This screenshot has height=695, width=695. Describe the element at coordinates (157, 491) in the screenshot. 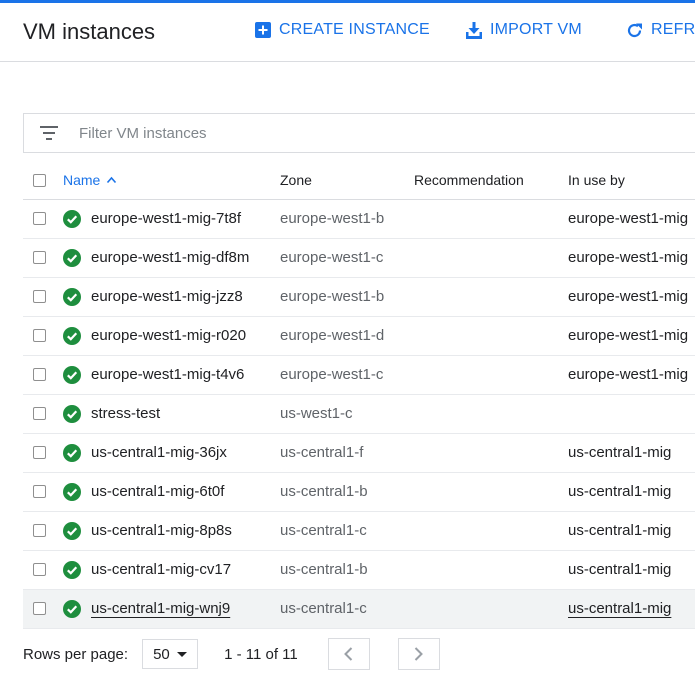

I see `instance-name-link: us-central1-mig-6t0f` at that location.